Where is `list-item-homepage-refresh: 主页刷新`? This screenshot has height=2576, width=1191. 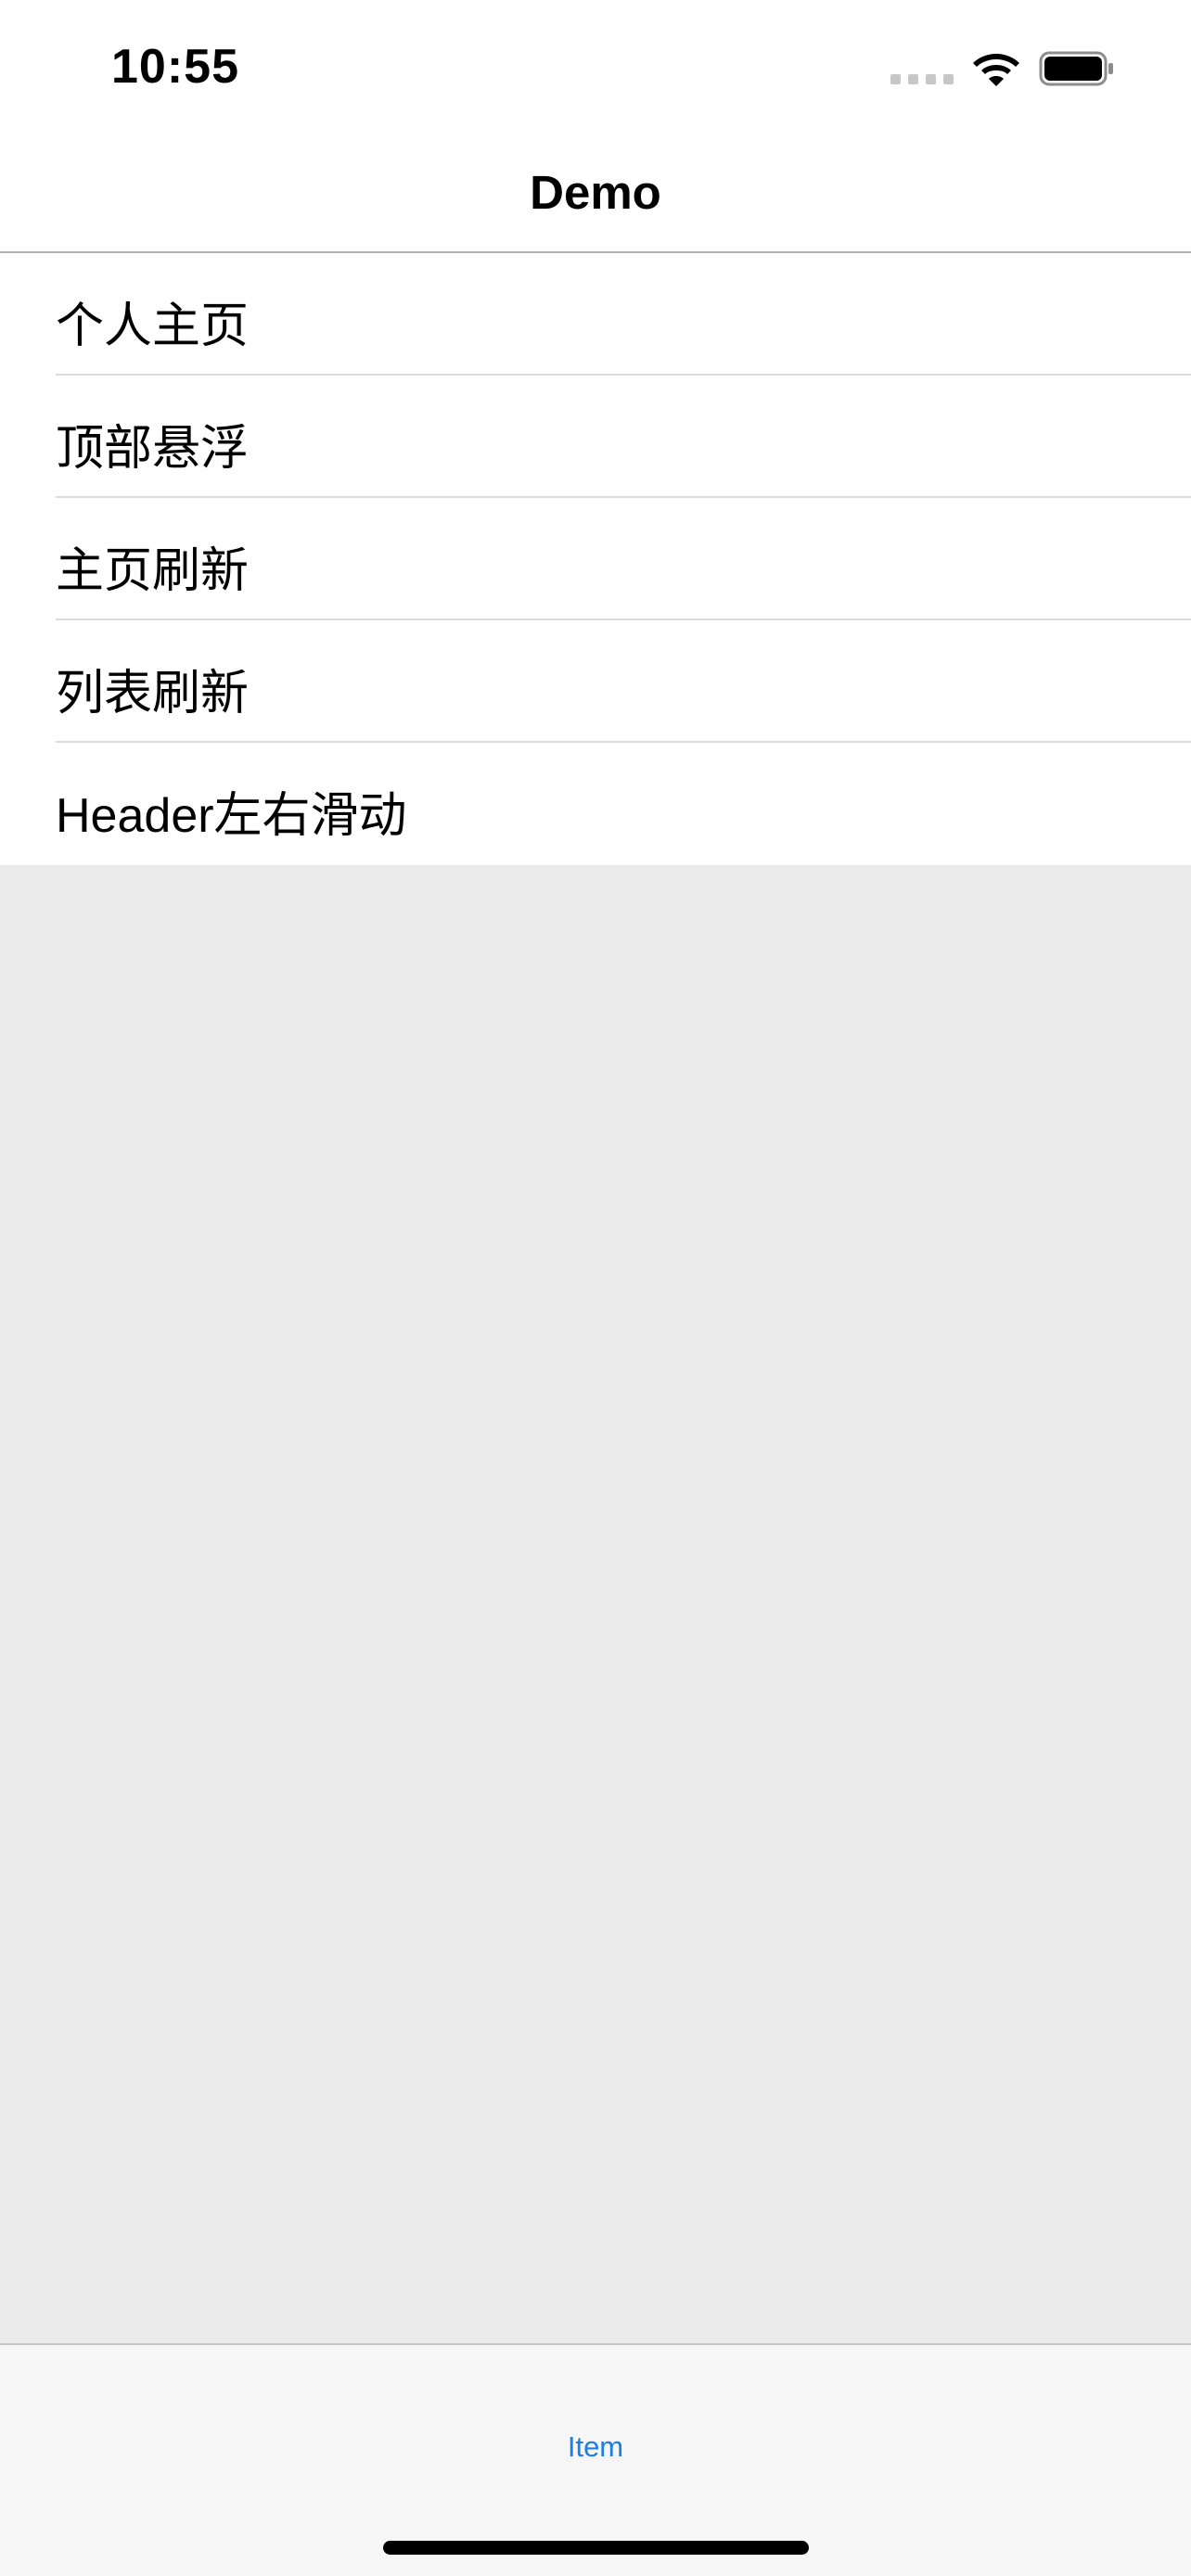
list-item-homepage-refresh: 主页刷新 is located at coordinates (595, 559).